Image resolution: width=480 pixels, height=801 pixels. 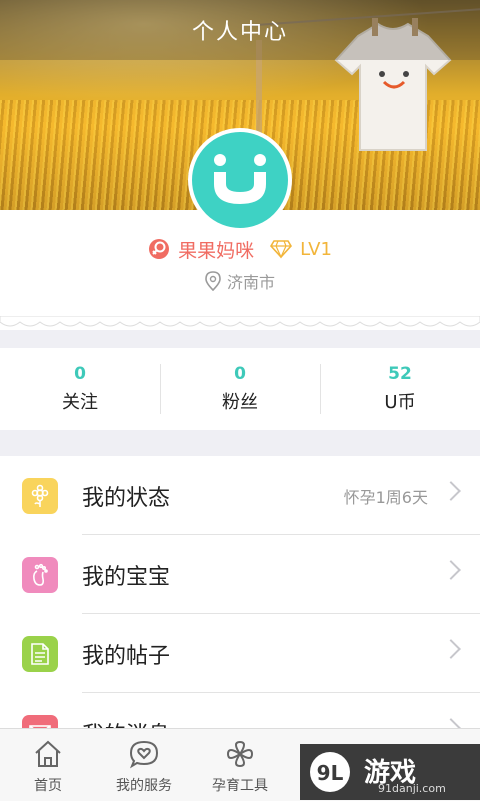 I want to click on name-row: 果果妈咪 LV1, so click(x=240, y=249).